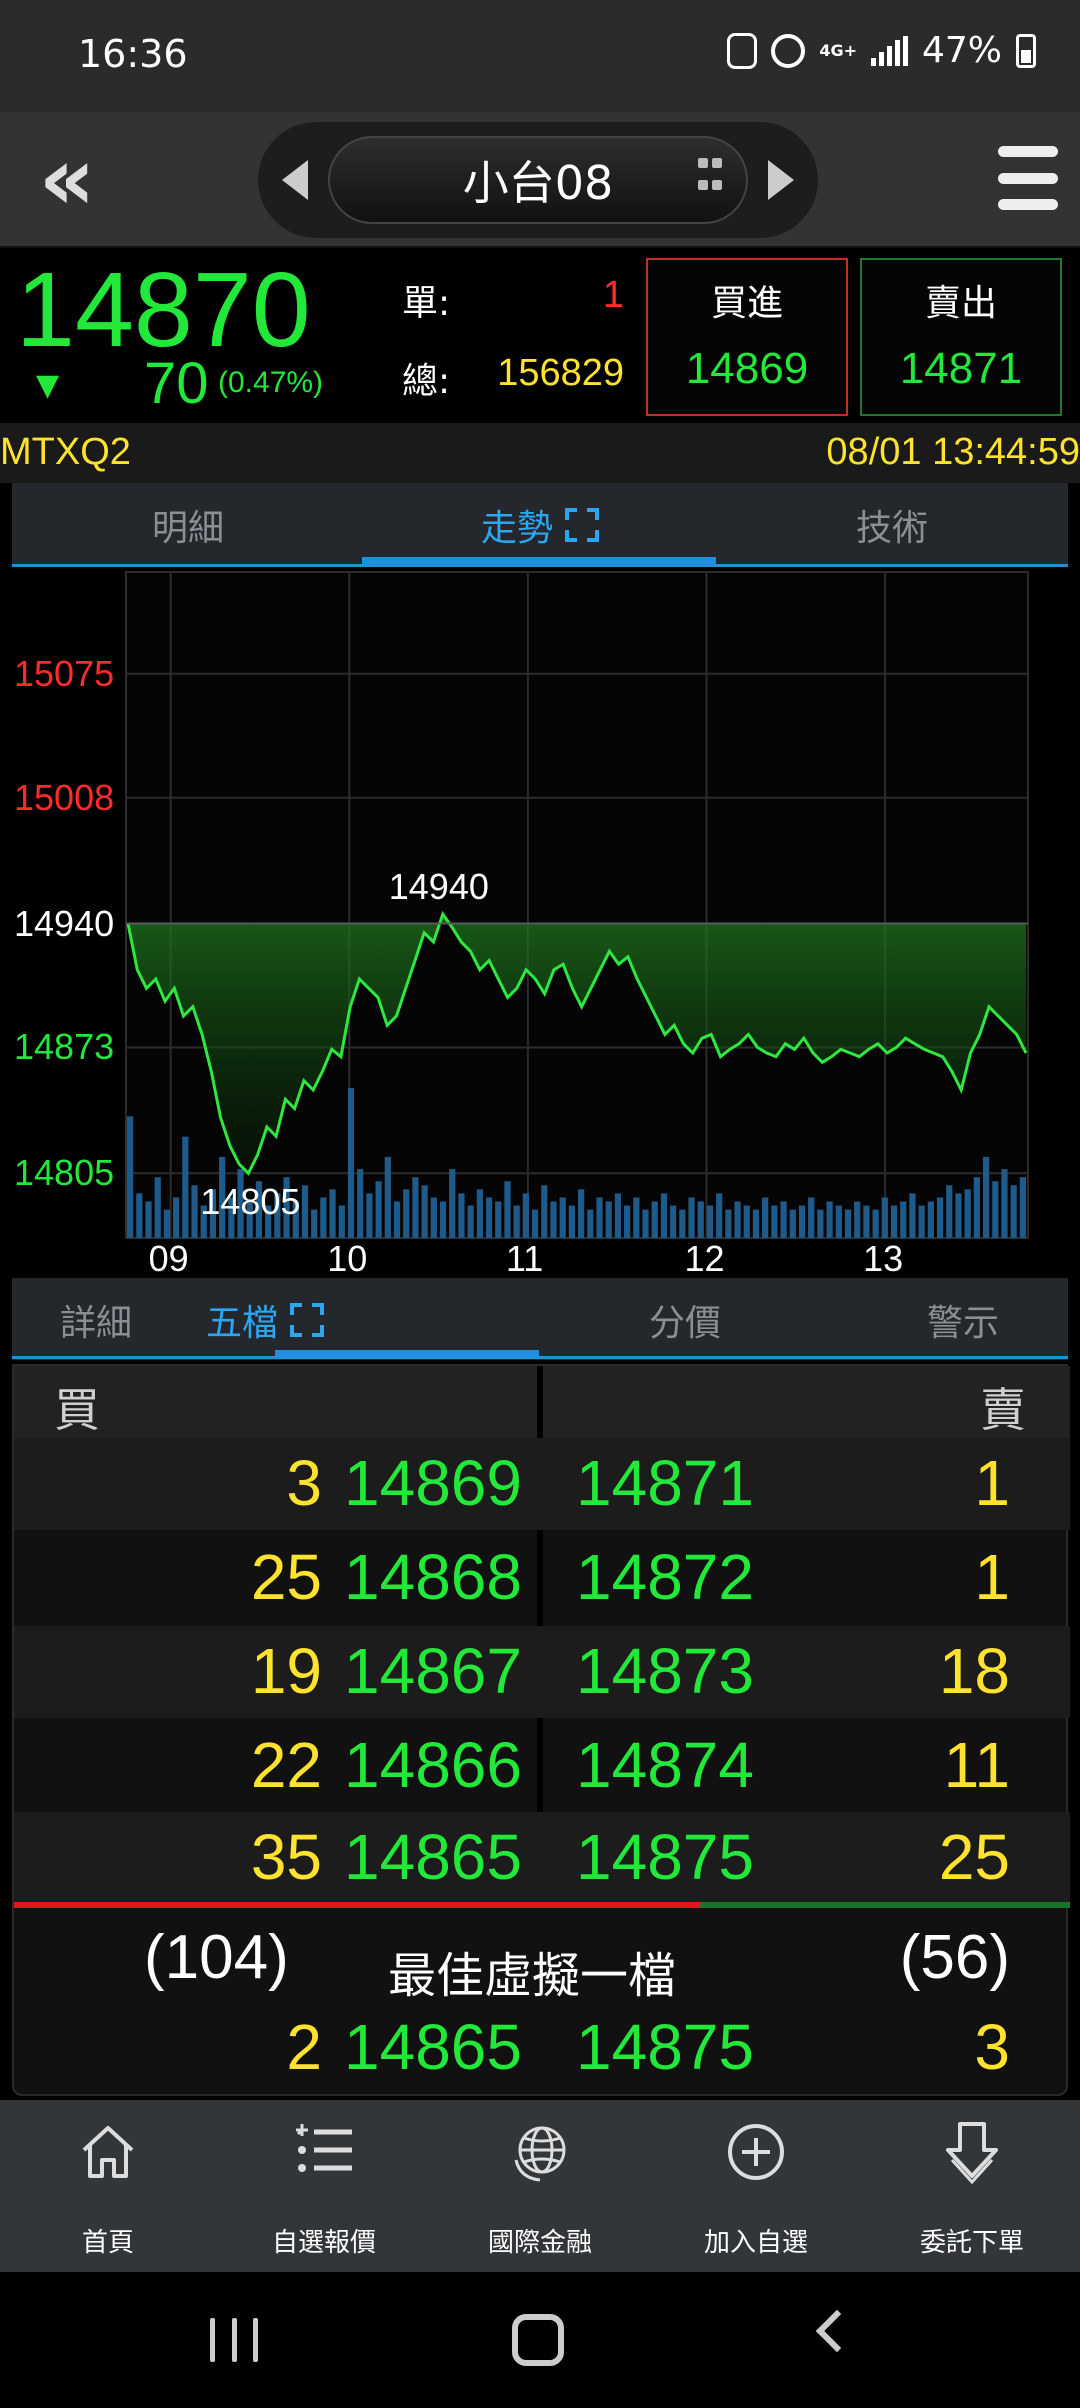  What do you see at coordinates (992, 2047) in the screenshot?
I see `ask-qty: 3` at bounding box center [992, 2047].